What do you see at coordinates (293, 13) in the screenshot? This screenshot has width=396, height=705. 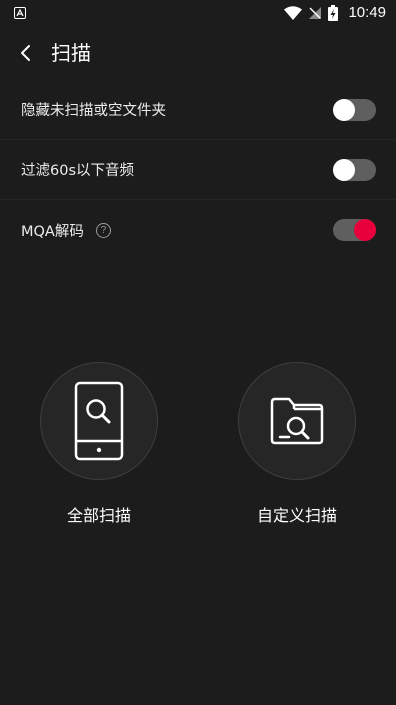 I see `wifi-icon` at bounding box center [293, 13].